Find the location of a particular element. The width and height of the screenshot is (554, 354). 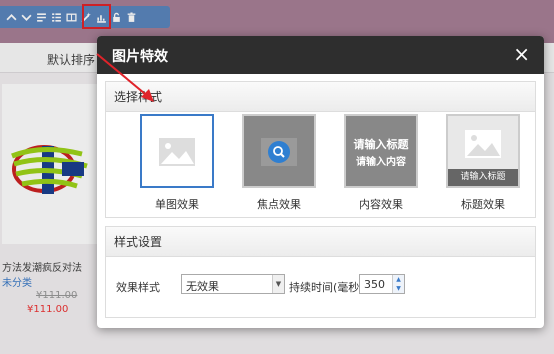

style-option-content: 请输入标题 请输入内容 内容效果 is located at coordinates (381, 163).